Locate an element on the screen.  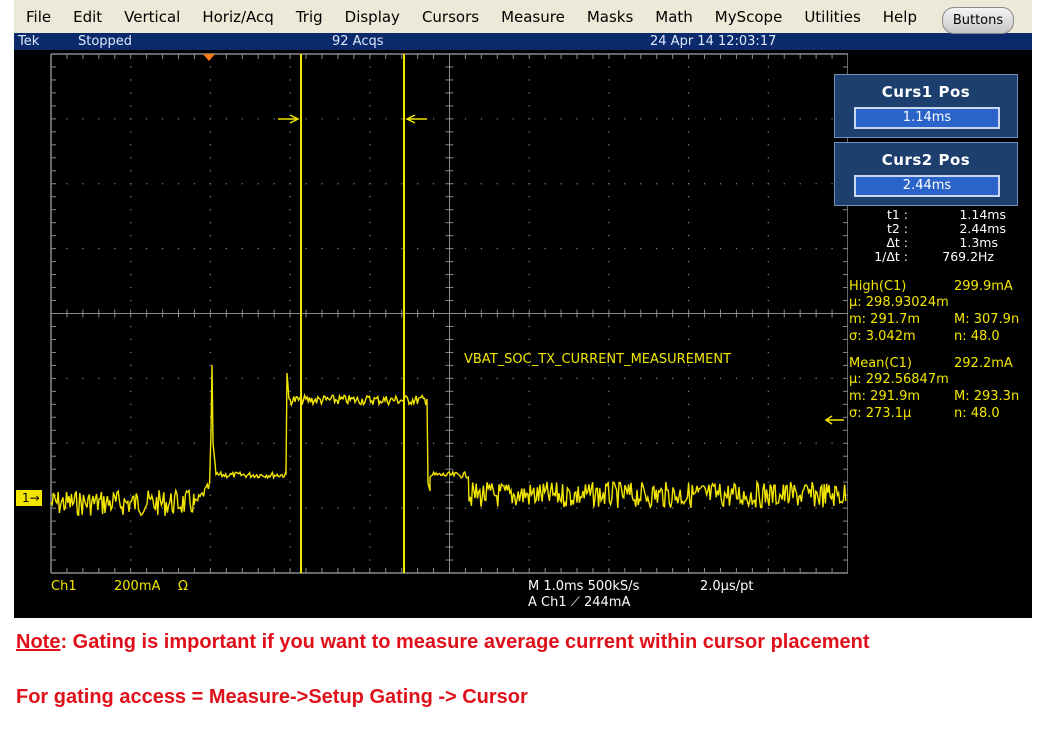
trigger-readout: A Ch1 ⟋ 244mA is located at coordinates (579, 602).